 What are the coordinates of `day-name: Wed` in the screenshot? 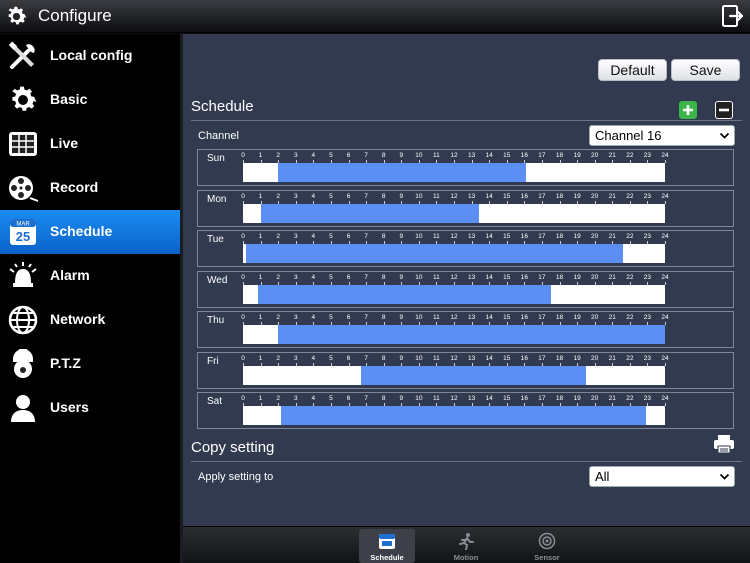 It's located at (217, 280).